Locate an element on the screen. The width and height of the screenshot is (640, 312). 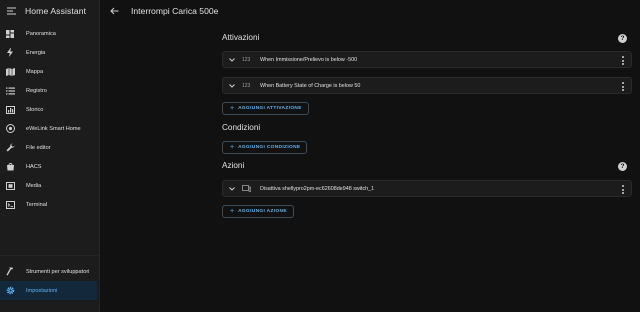
sidebar-item-mappa: Mappa is located at coordinates (50, 71).